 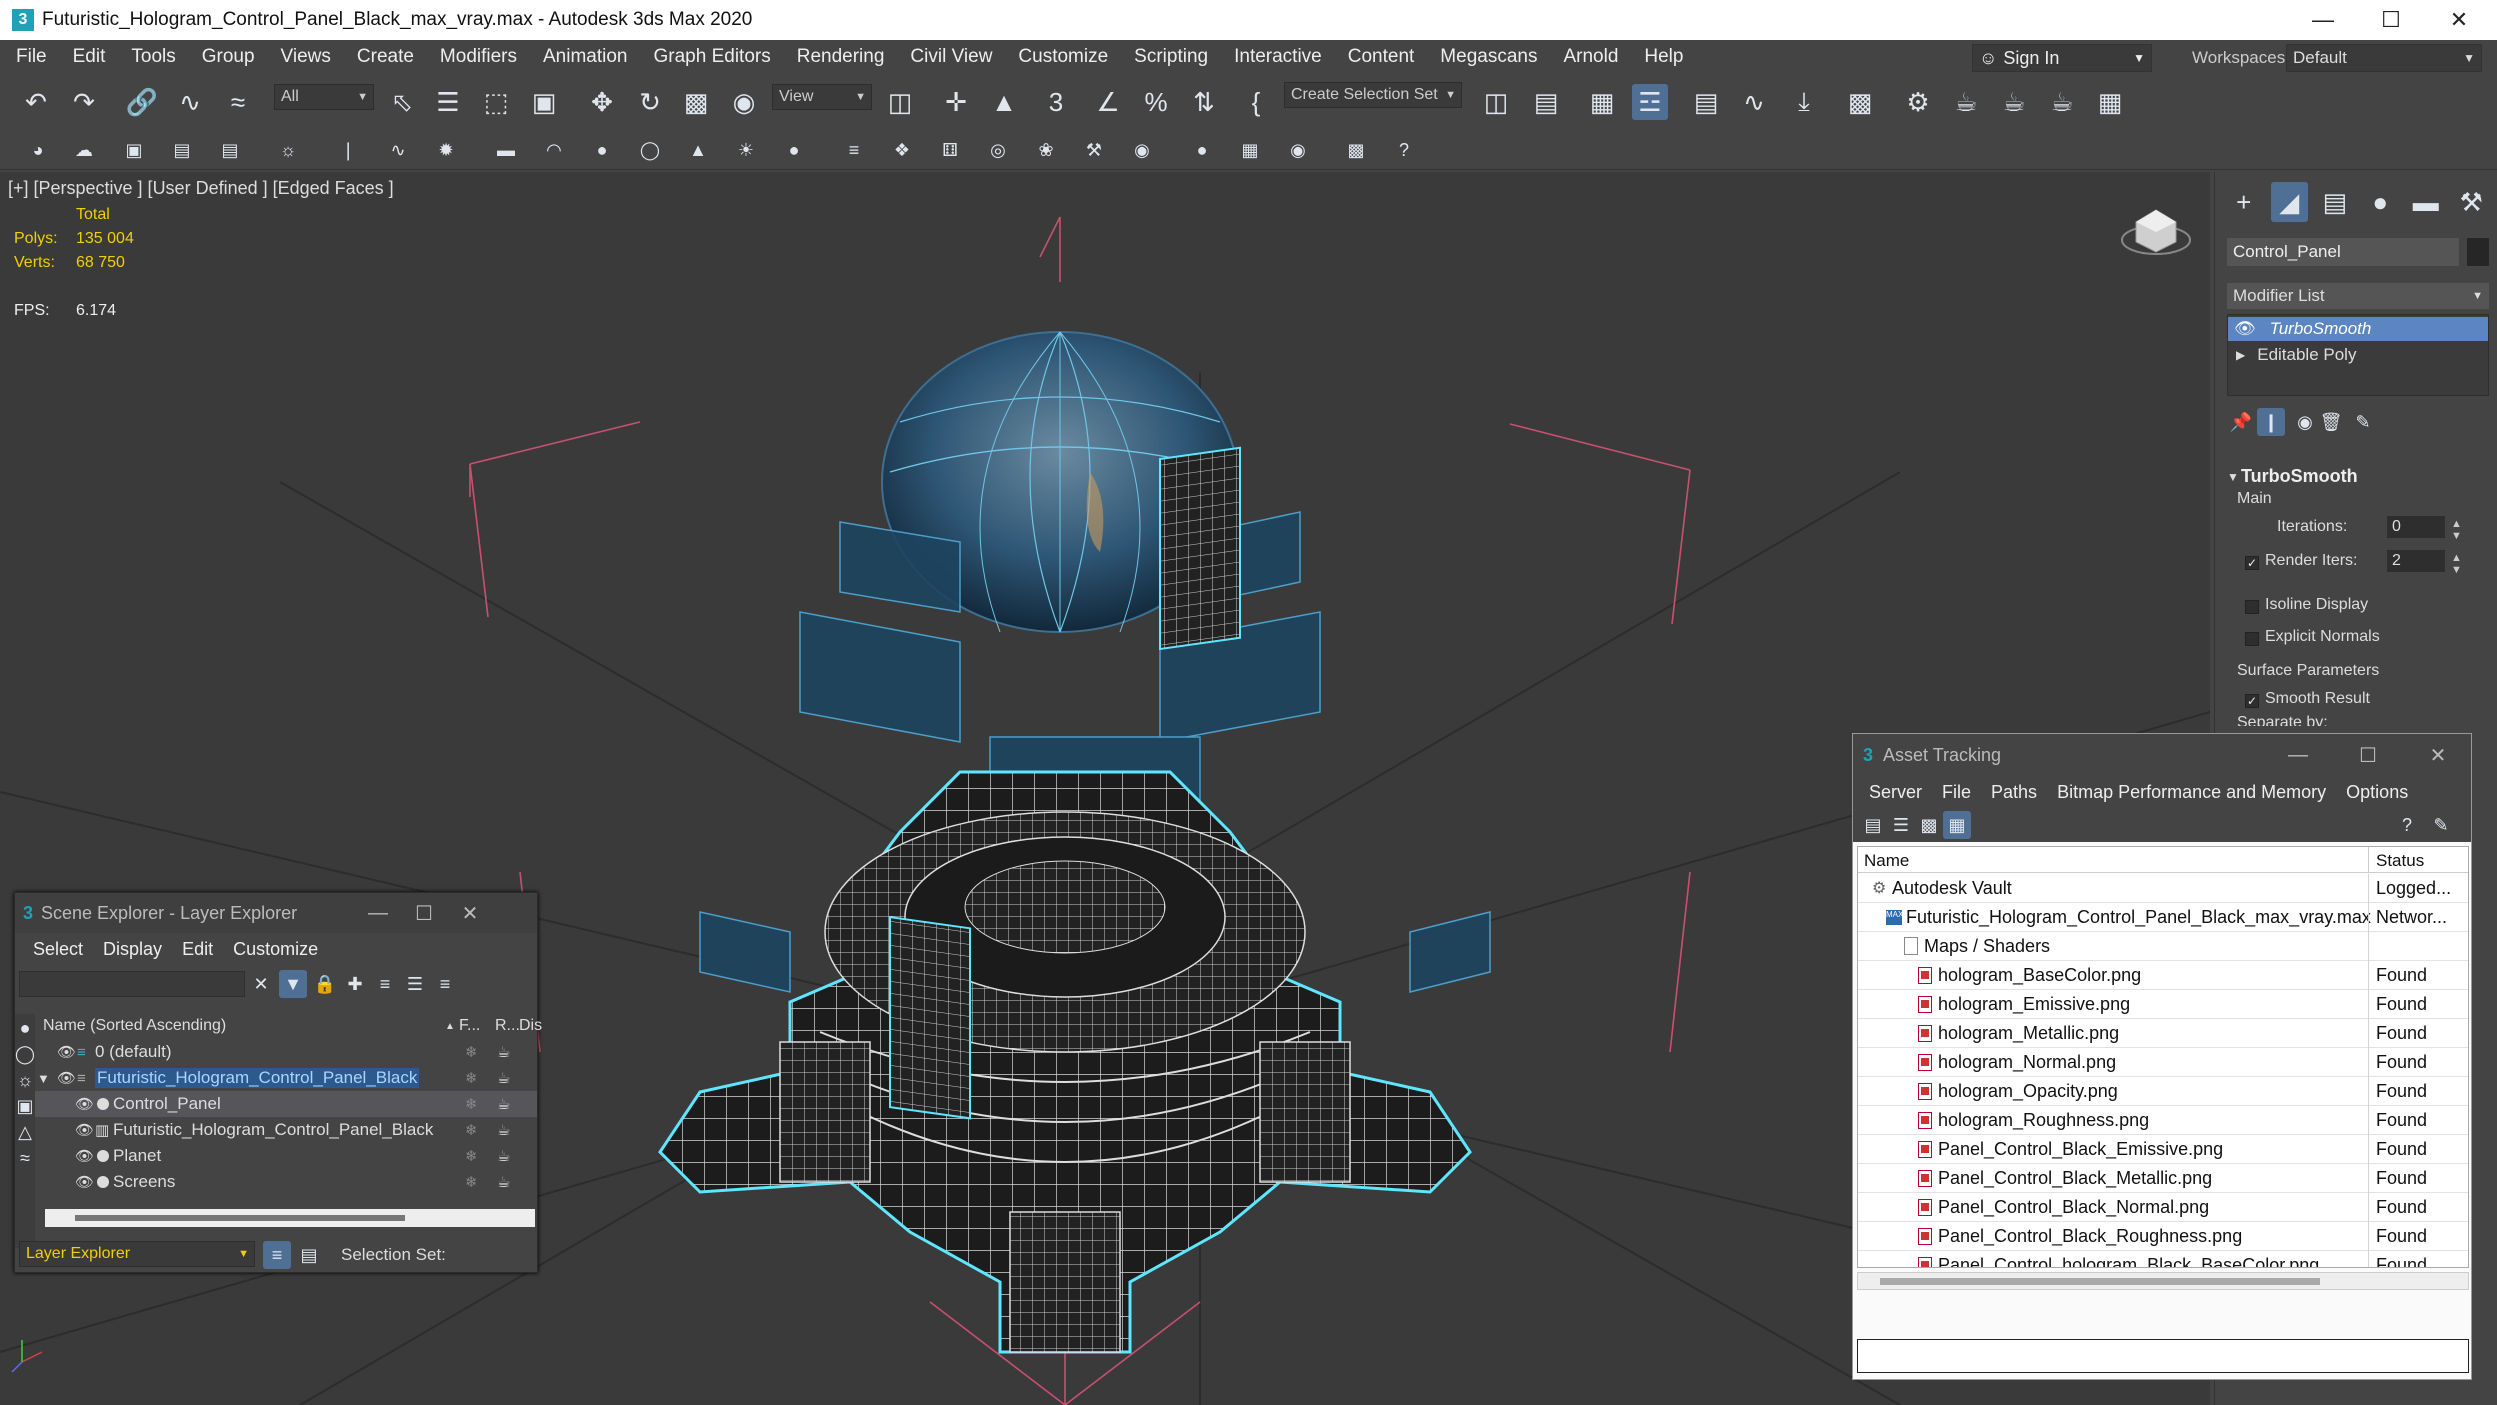 I want to click on object-row-screens: 👁 Screens ❄ ☕, so click(x=286, y=1182).